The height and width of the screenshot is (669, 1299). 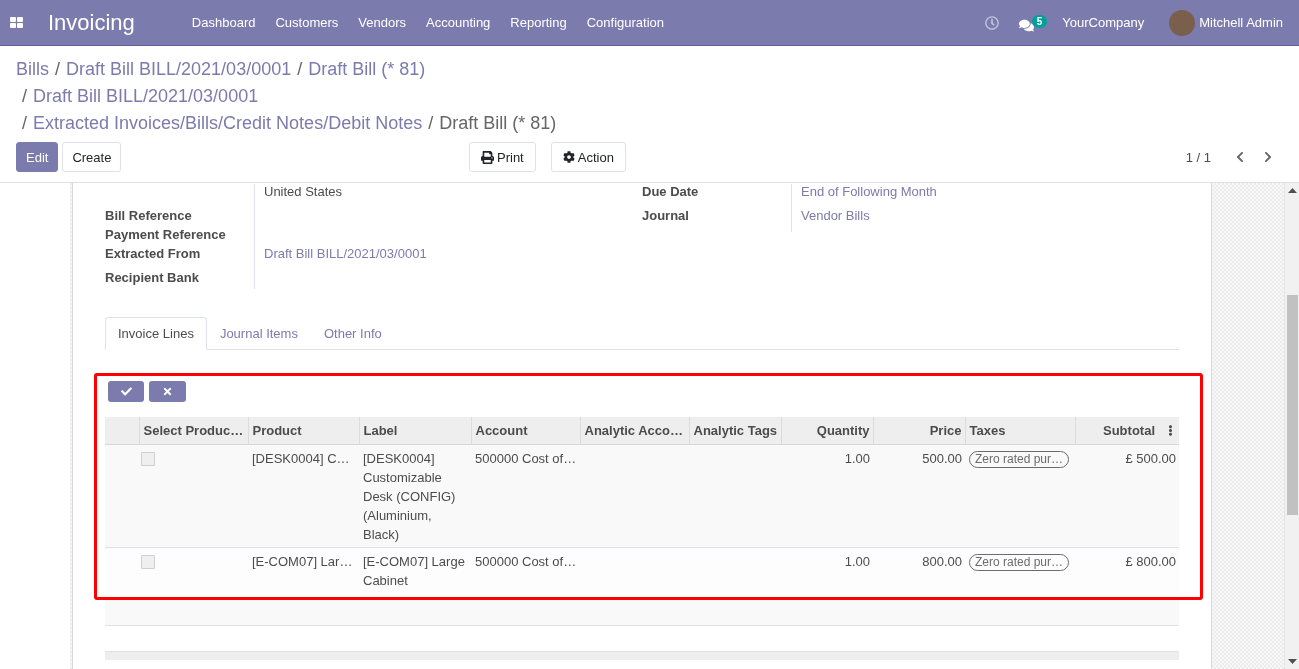 What do you see at coordinates (1198, 157) in the screenshot?
I see `pager-value: 1 / 1` at bounding box center [1198, 157].